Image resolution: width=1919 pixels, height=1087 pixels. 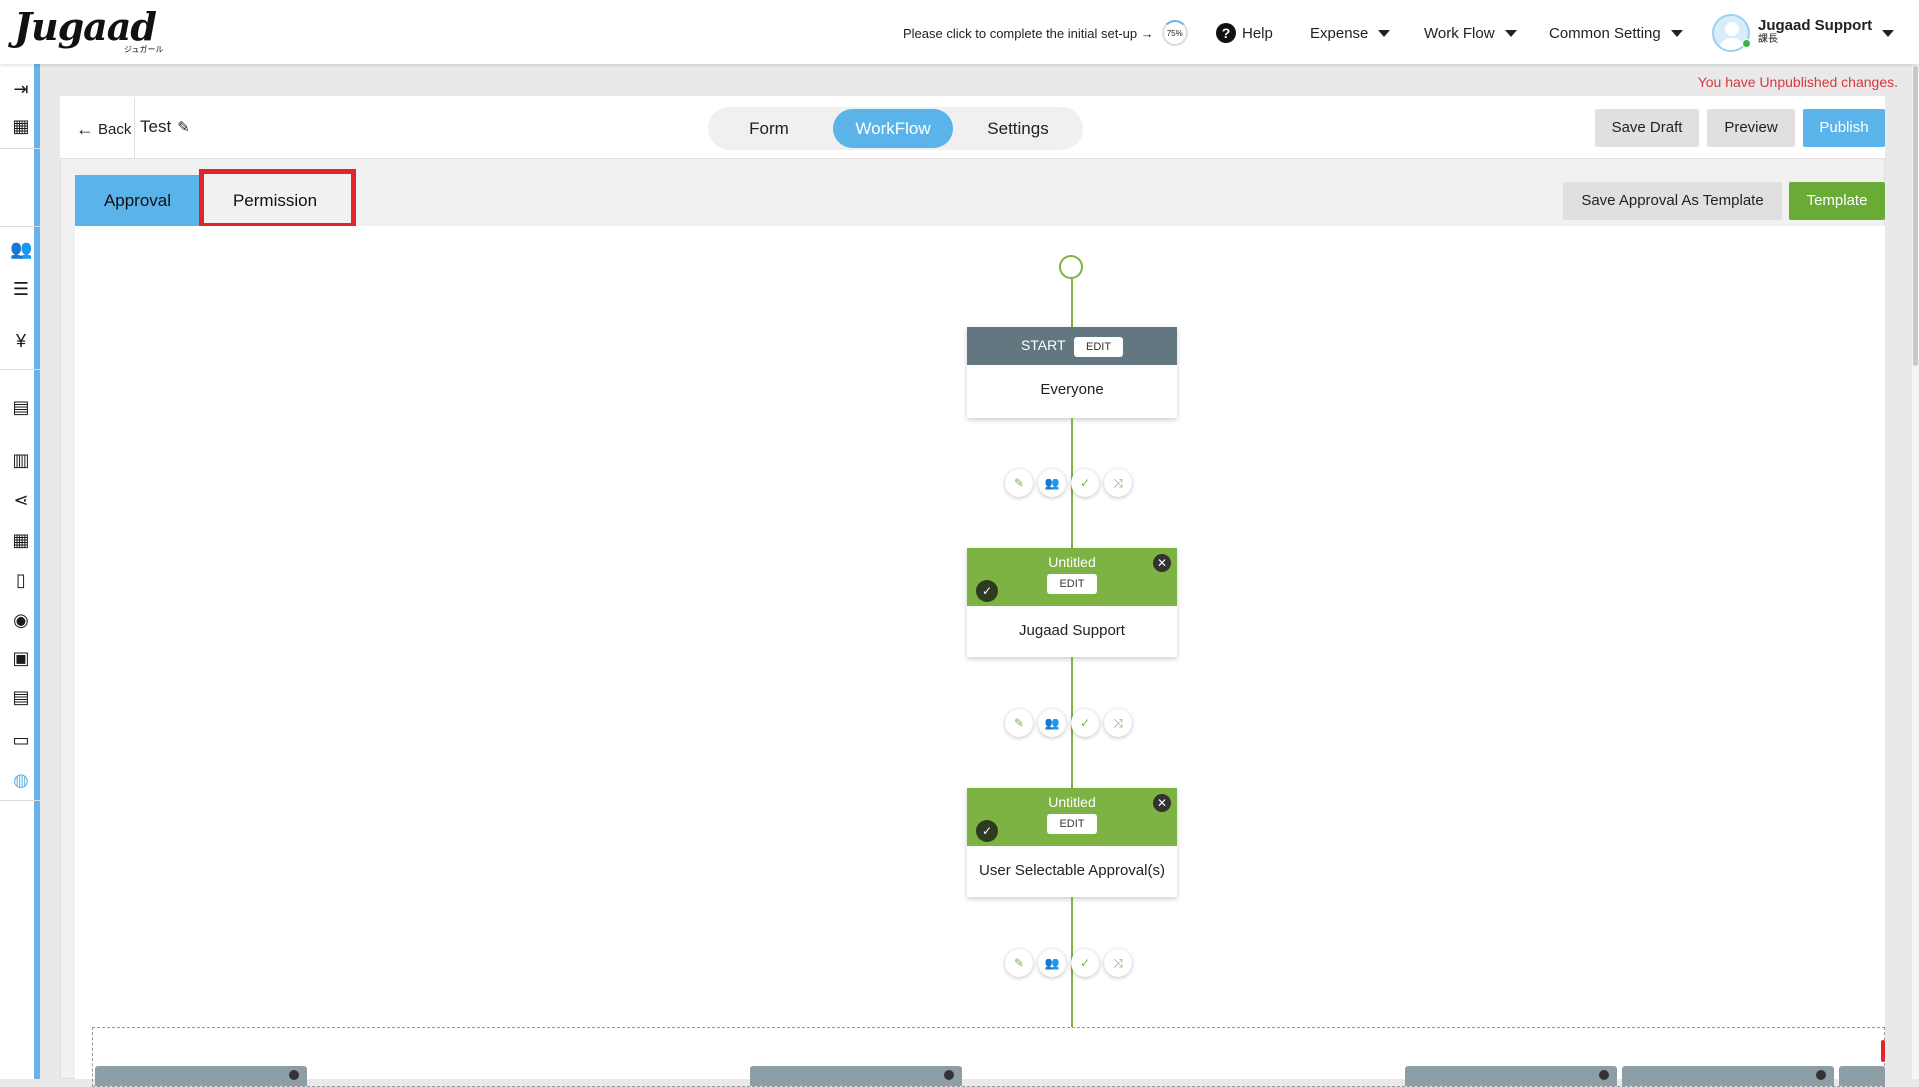 What do you see at coordinates (1797, 82) in the screenshot?
I see `unpublished-warning: You have Unpublished changes.` at bounding box center [1797, 82].